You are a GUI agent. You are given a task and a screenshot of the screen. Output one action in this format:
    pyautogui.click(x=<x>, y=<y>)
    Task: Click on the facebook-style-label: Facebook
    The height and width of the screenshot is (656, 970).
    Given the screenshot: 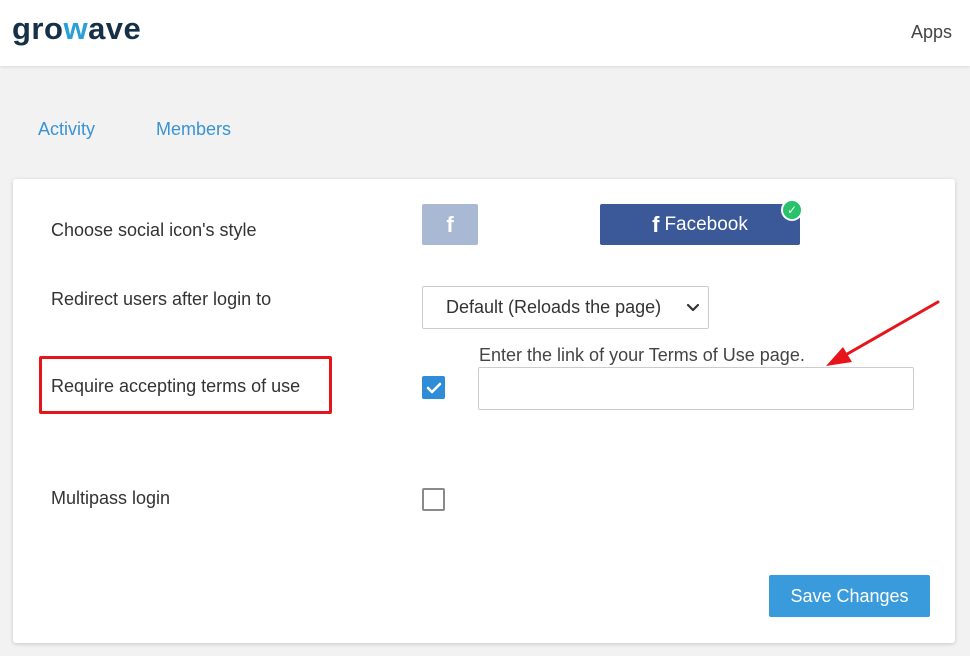 What is the action you would take?
    pyautogui.click(x=706, y=224)
    